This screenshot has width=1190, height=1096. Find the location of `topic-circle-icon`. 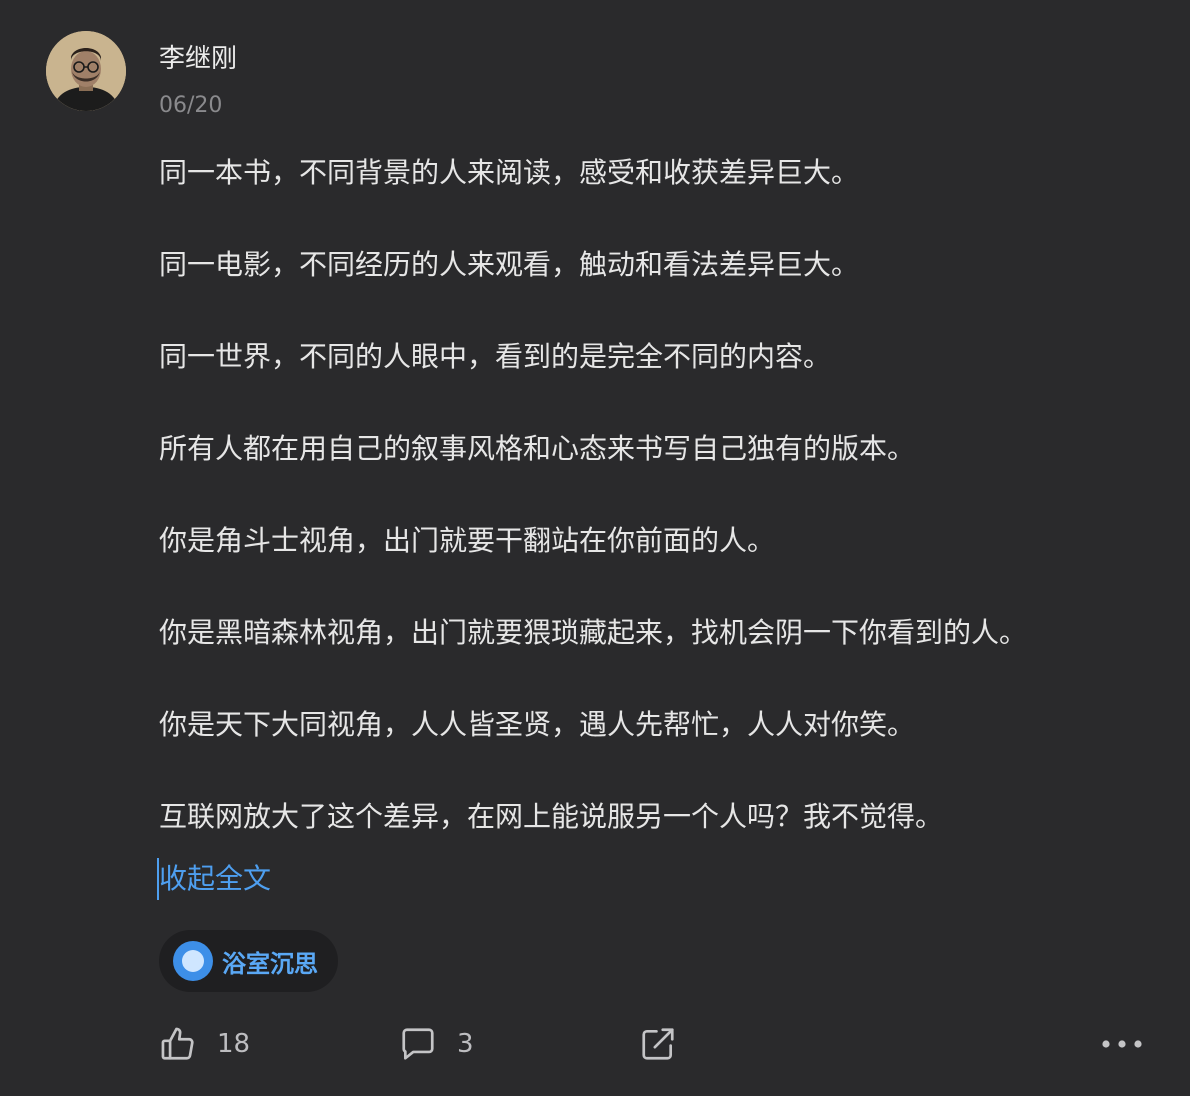

topic-circle-icon is located at coordinates (193, 961).